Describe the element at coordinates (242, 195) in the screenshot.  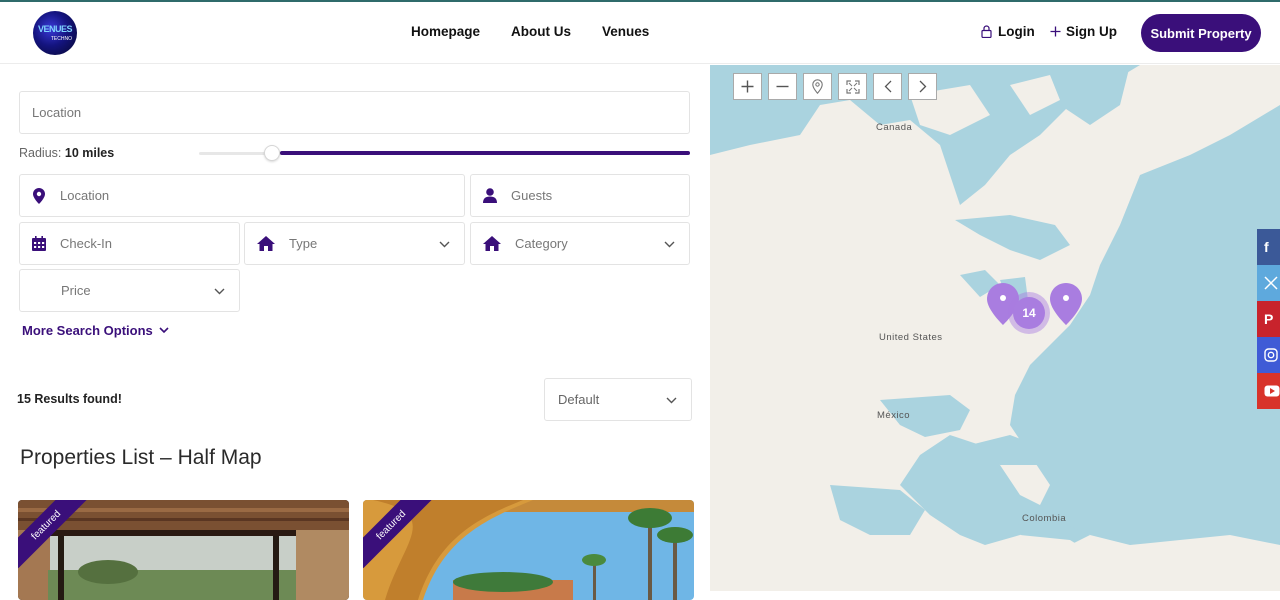
I see `location-field: Location` at that location.